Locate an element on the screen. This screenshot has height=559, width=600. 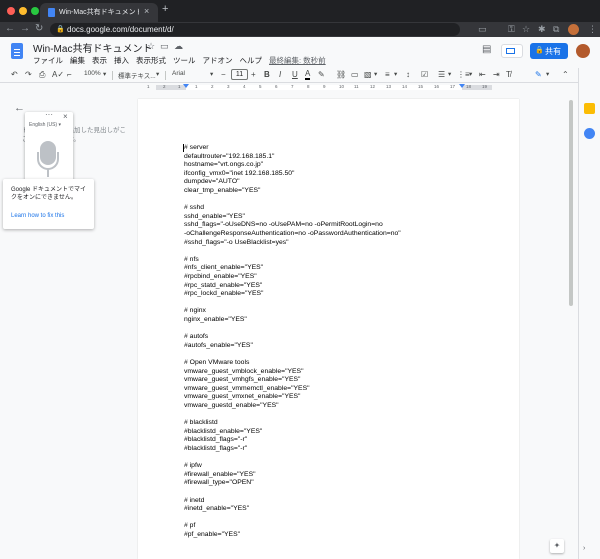
present-button is located at coordinates (512, 51).